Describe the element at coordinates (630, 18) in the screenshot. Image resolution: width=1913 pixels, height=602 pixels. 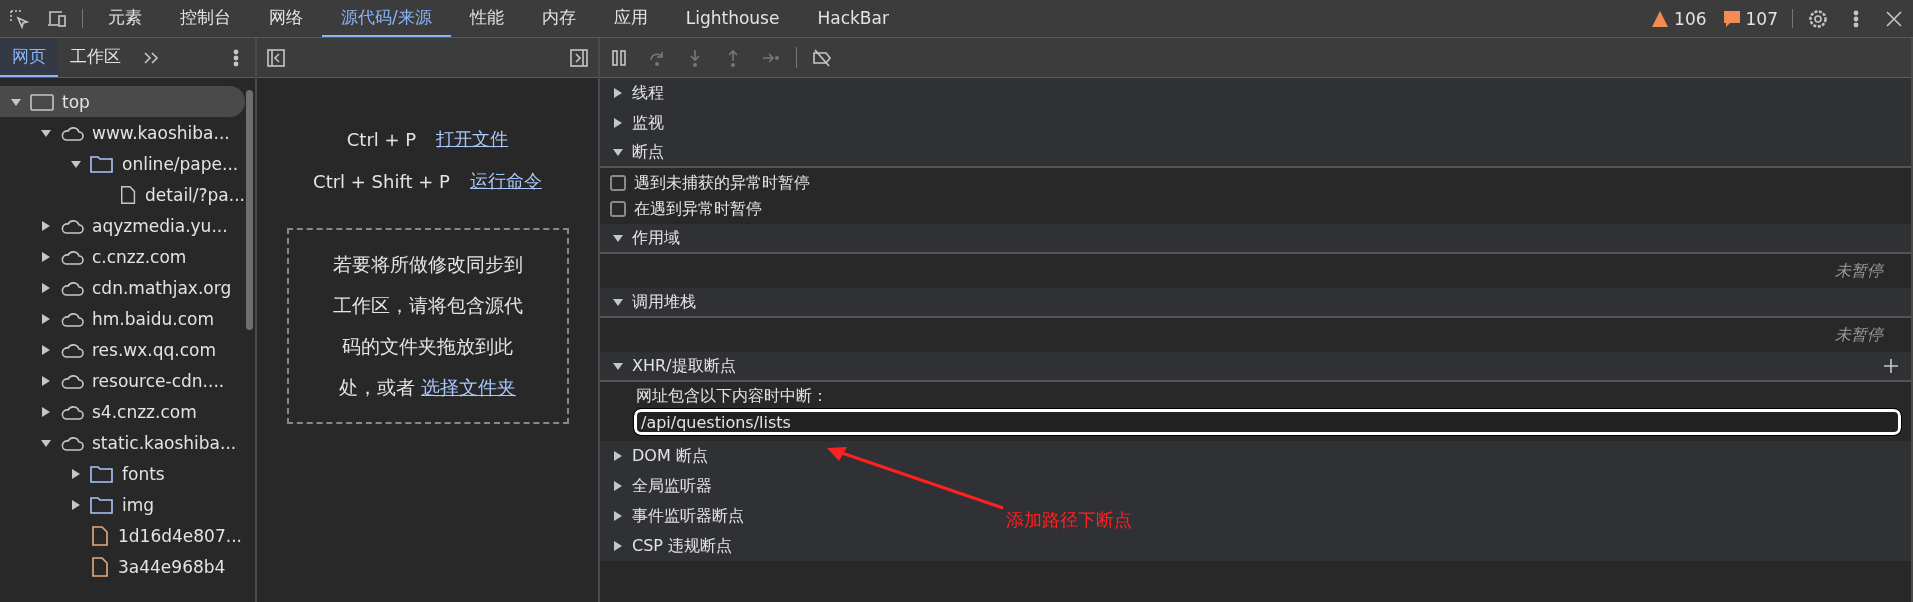
I see `panel-tab: 应用` at that location.